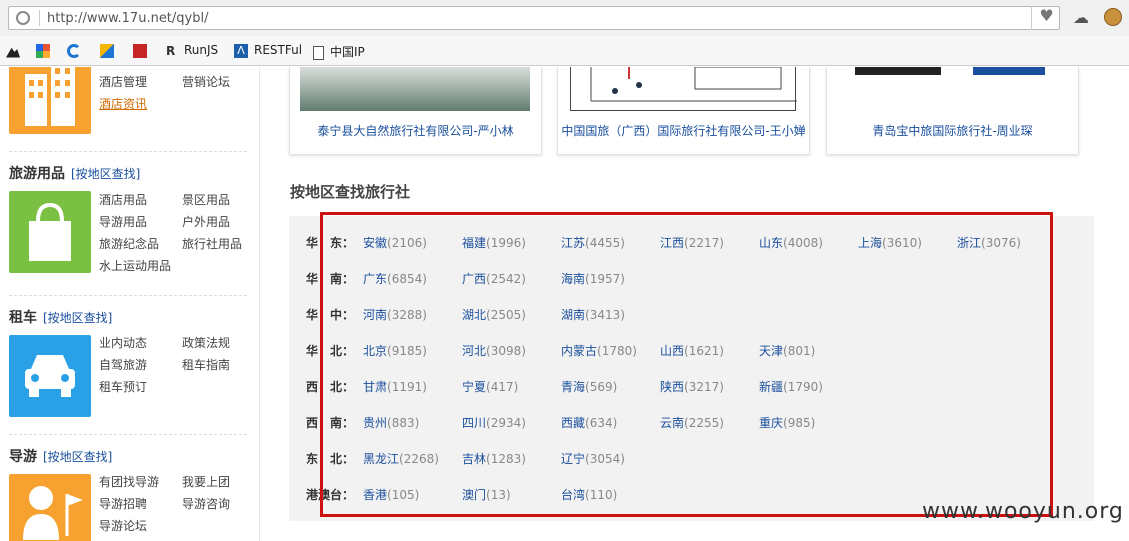 This screenshot has height=541, width=1129. I want to click on hotel-buildings-icon, so click(50, 100).